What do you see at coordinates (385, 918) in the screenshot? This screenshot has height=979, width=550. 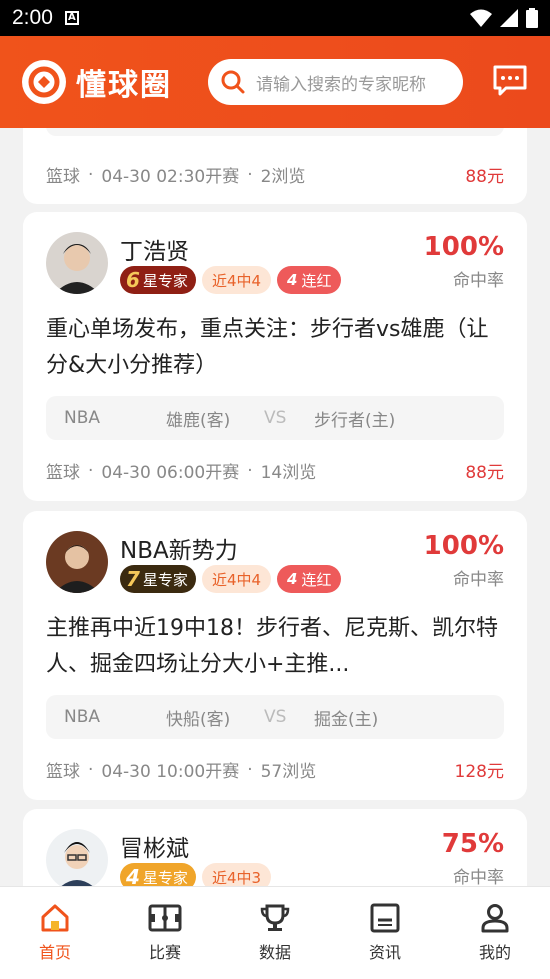 I see `news-icon` at bounding box center [385, 918].